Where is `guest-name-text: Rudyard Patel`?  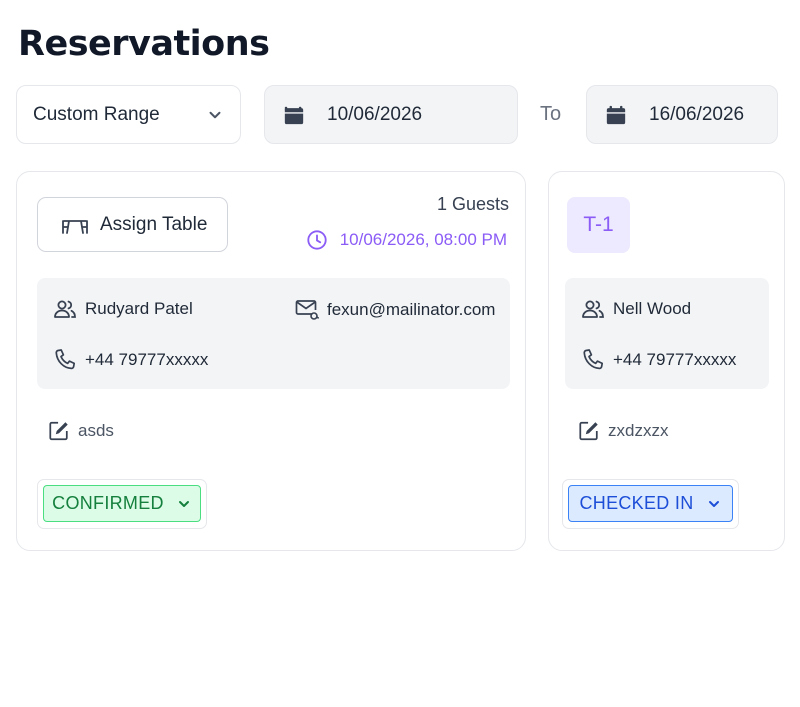
guest-name-text: Rudyard Patel is located at coordinates (139, 308).